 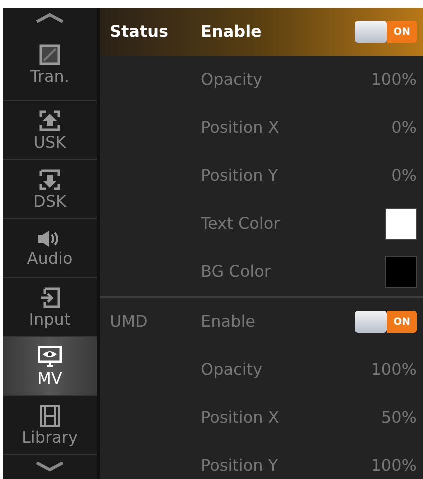 I want to click on square-icon, so click(x=50, y=55).